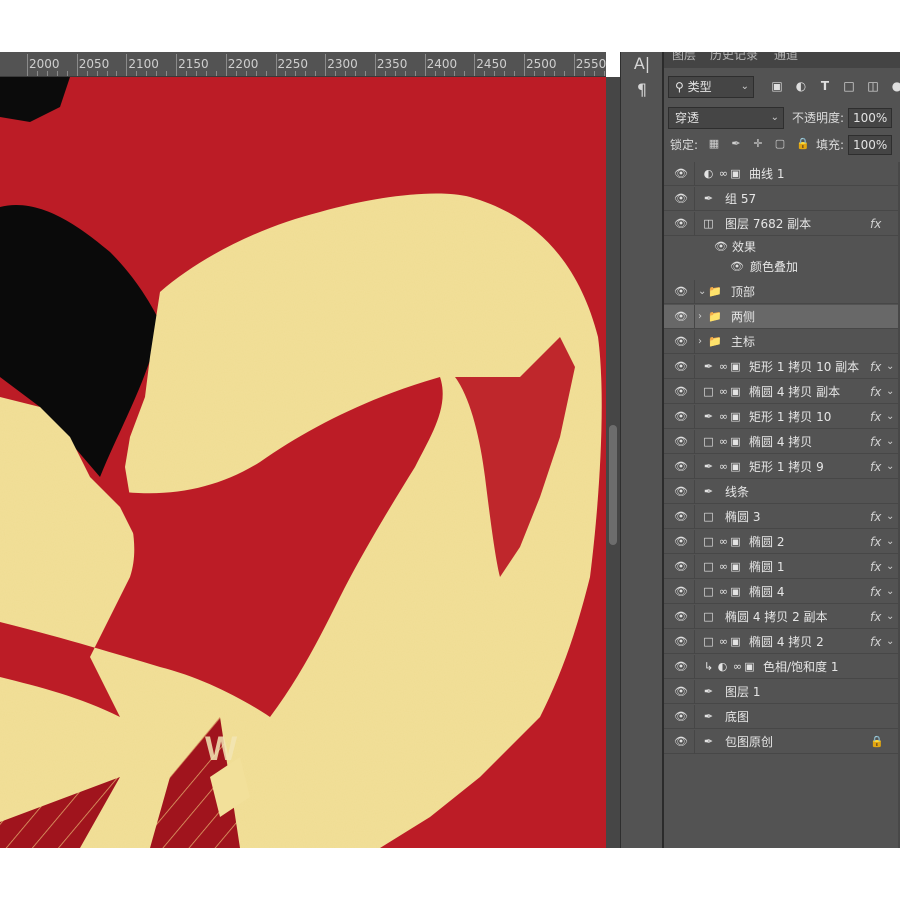 Image resolution: width=900 pixels, height=900 pixels. What do you see at coordinates (766, 542) in the screenshot?
I see `layer-name: 椭圆 2` at bounding box center [766, 542].